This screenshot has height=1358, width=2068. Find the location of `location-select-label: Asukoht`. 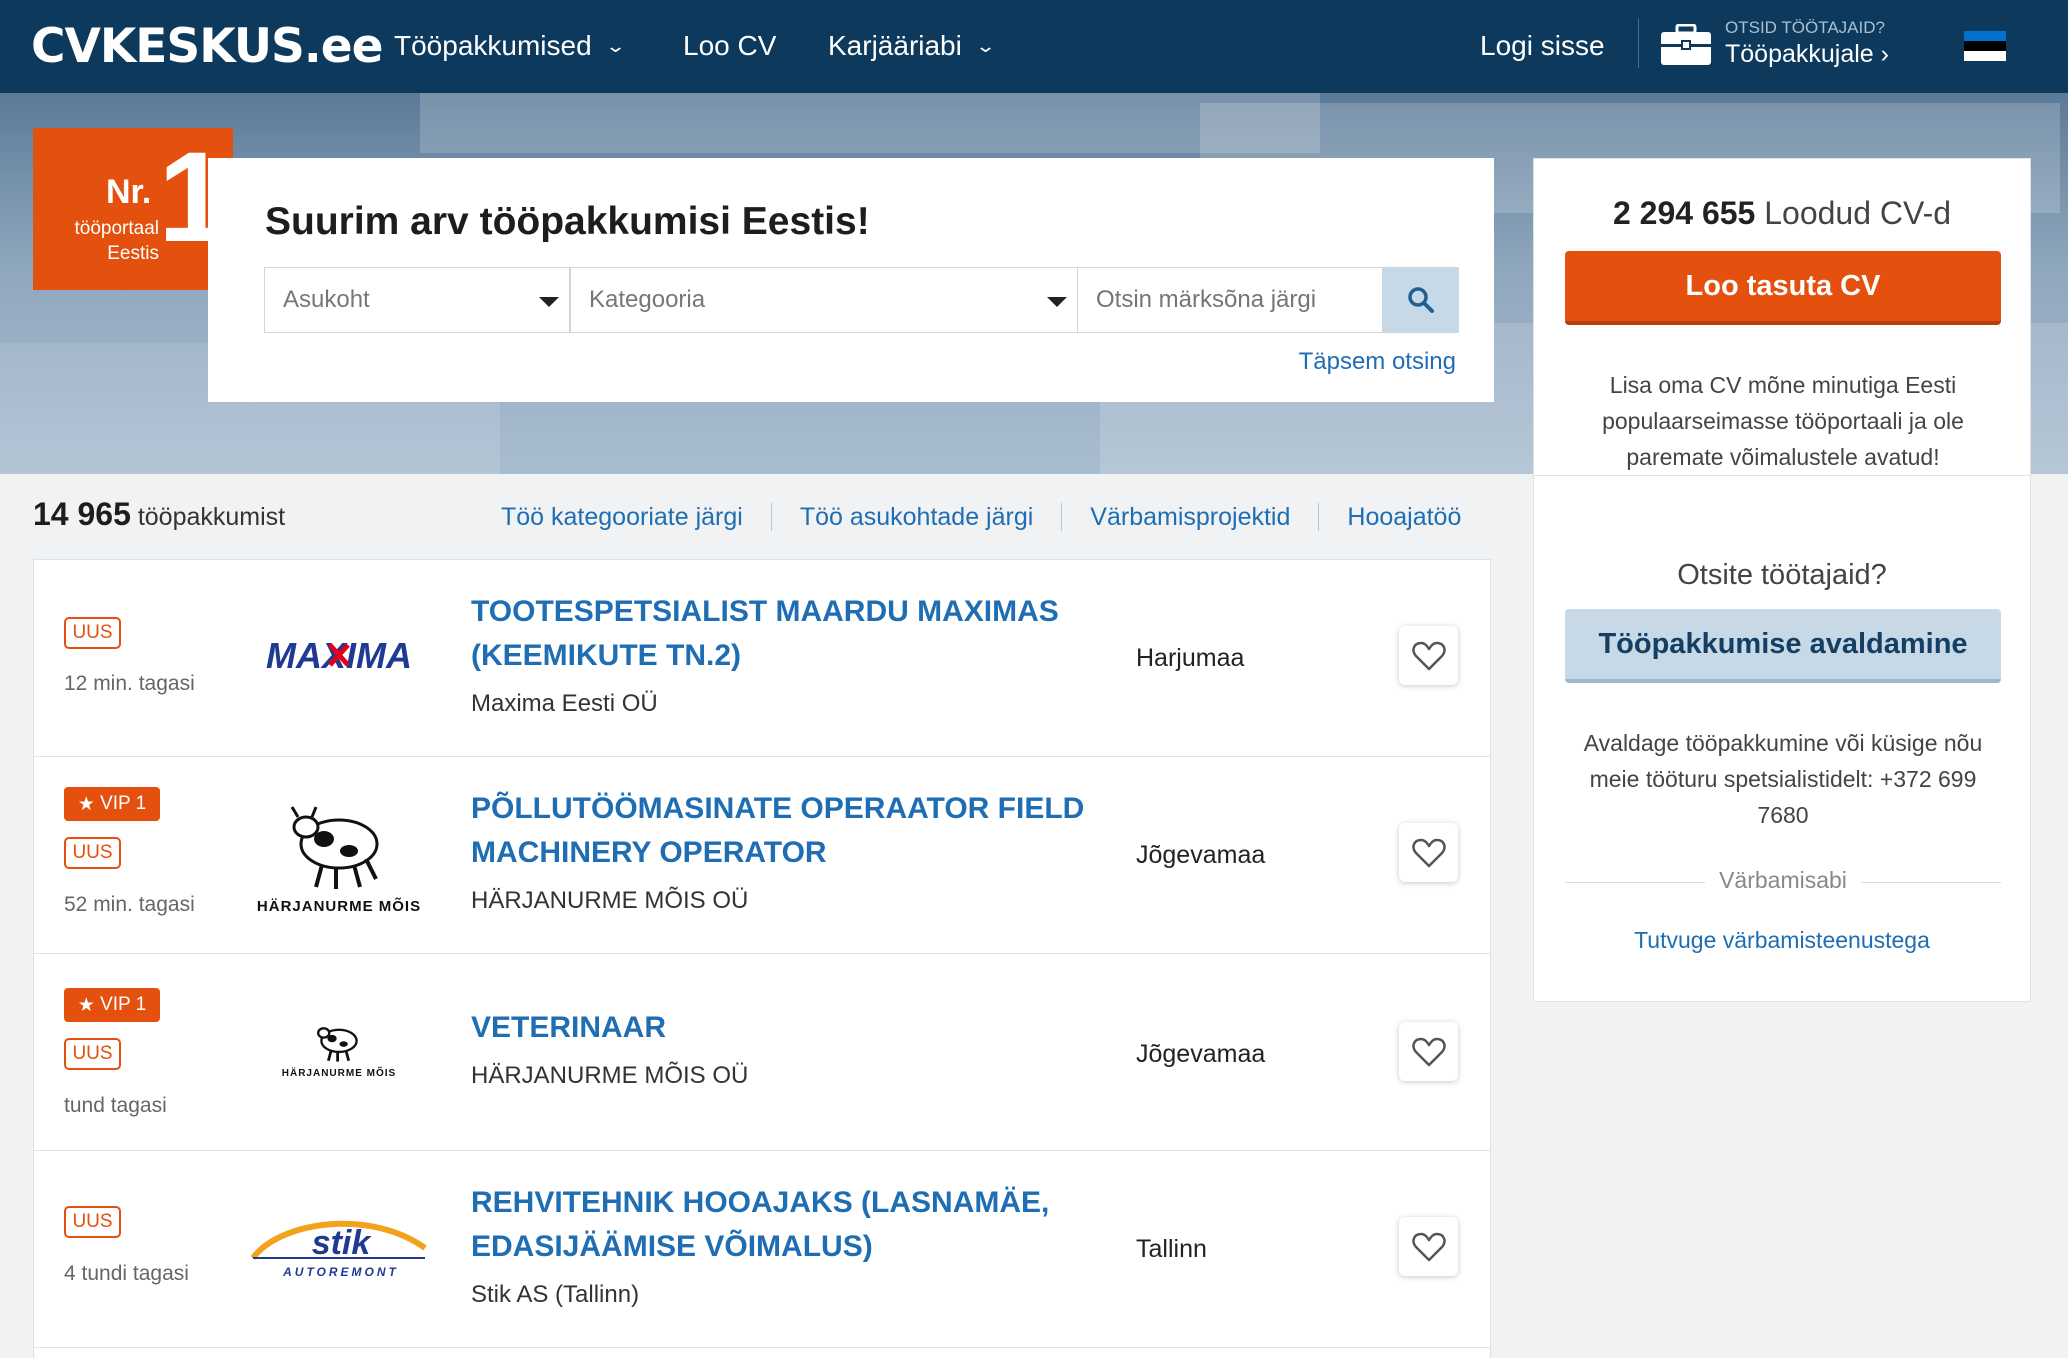

location-select-label: Asukoht is located at coordinates (326, 299).